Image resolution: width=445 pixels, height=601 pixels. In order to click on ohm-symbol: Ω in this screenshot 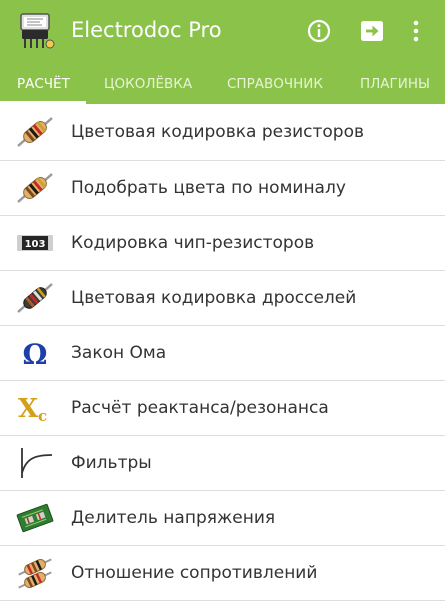, I will do `click(35, 354)`.